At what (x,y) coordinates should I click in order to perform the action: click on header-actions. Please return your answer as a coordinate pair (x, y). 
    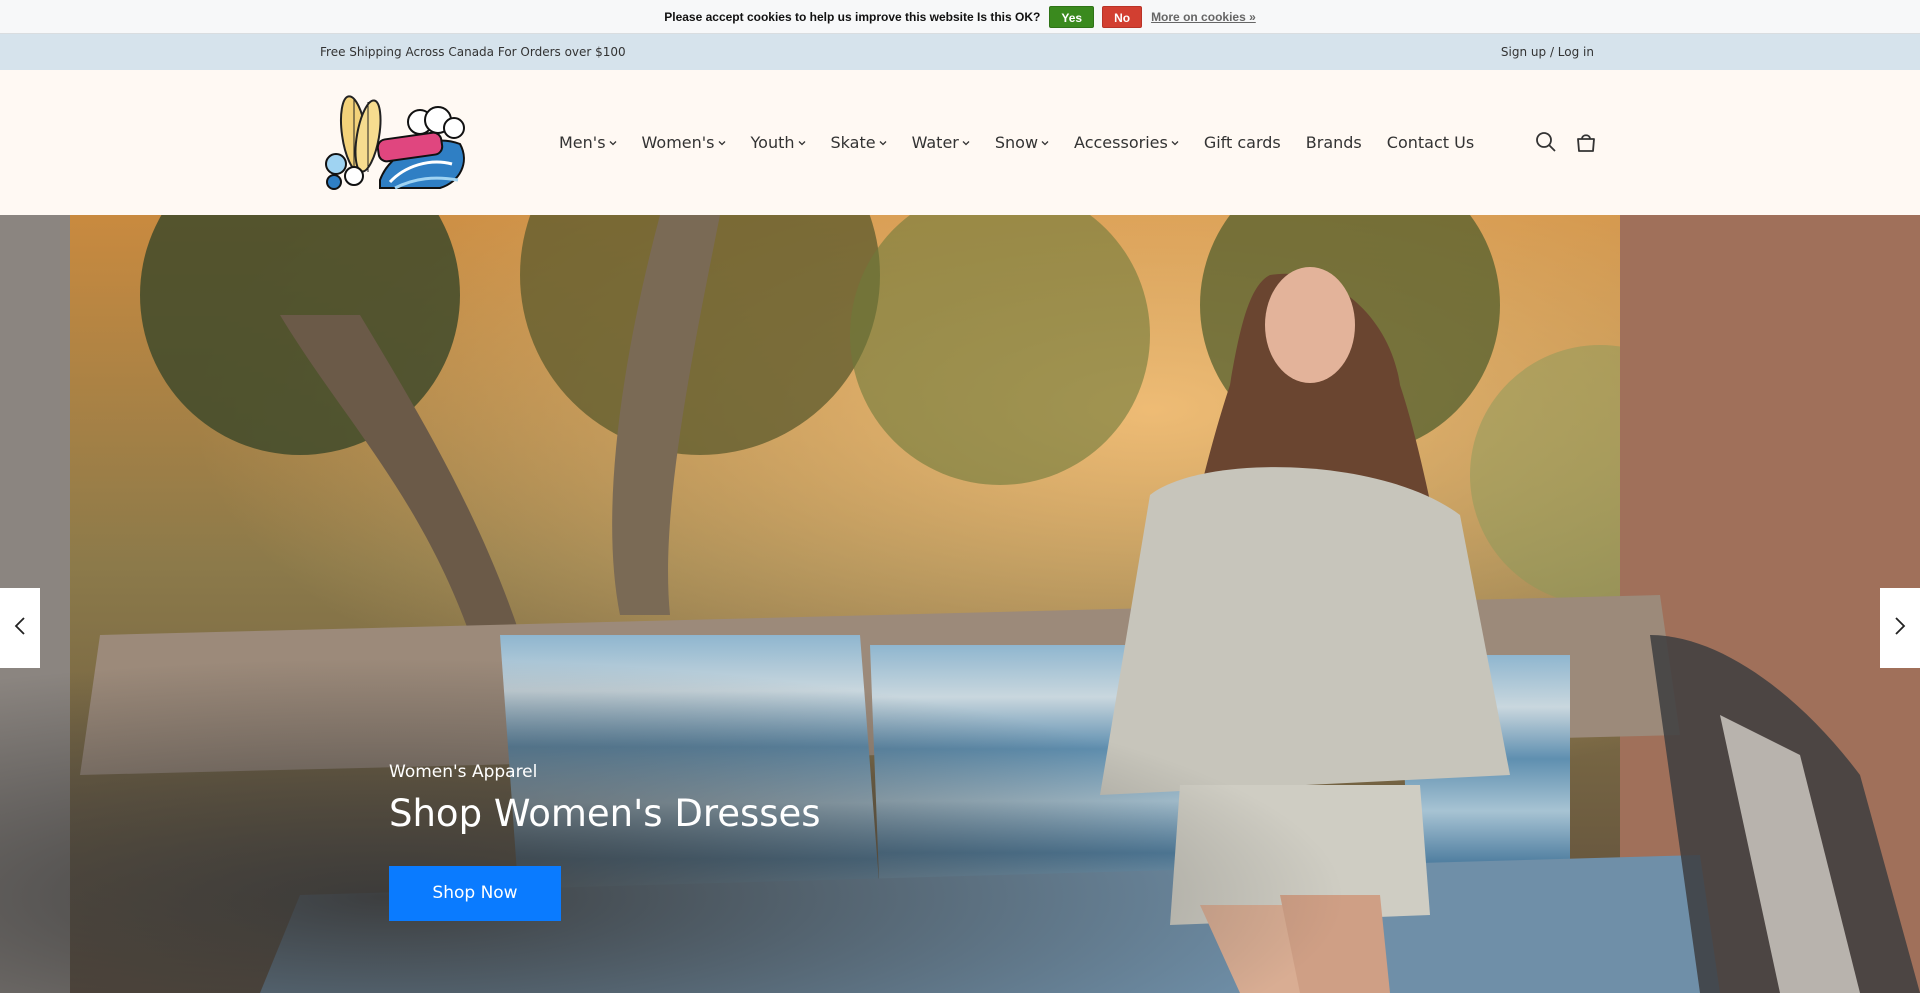
    Looking at the image, I should click on (1566, 142).